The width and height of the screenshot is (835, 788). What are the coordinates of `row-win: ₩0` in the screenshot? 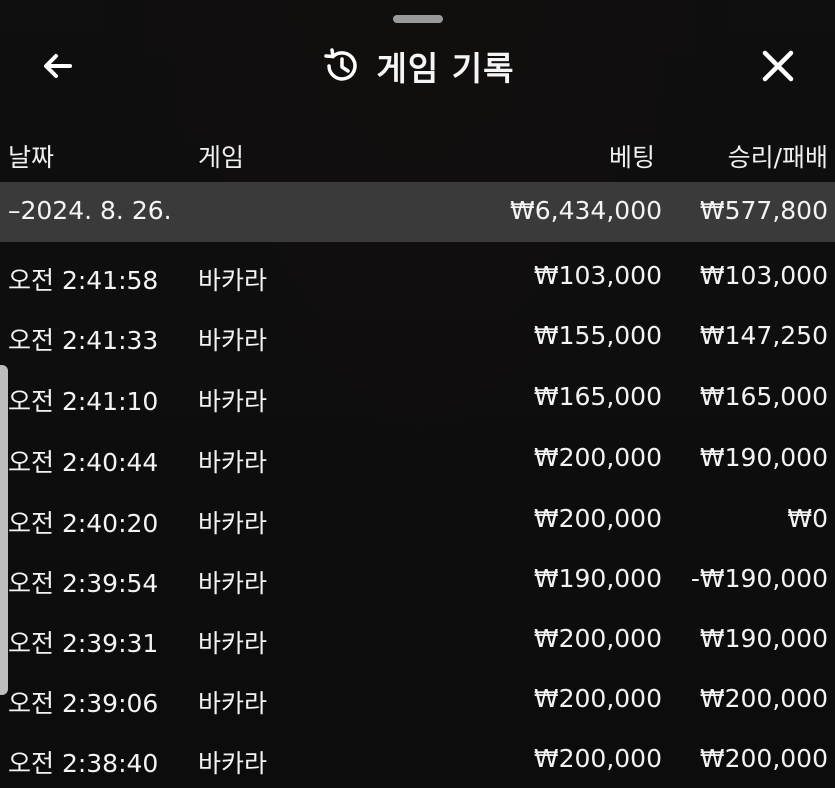 It's located at (807, 518).